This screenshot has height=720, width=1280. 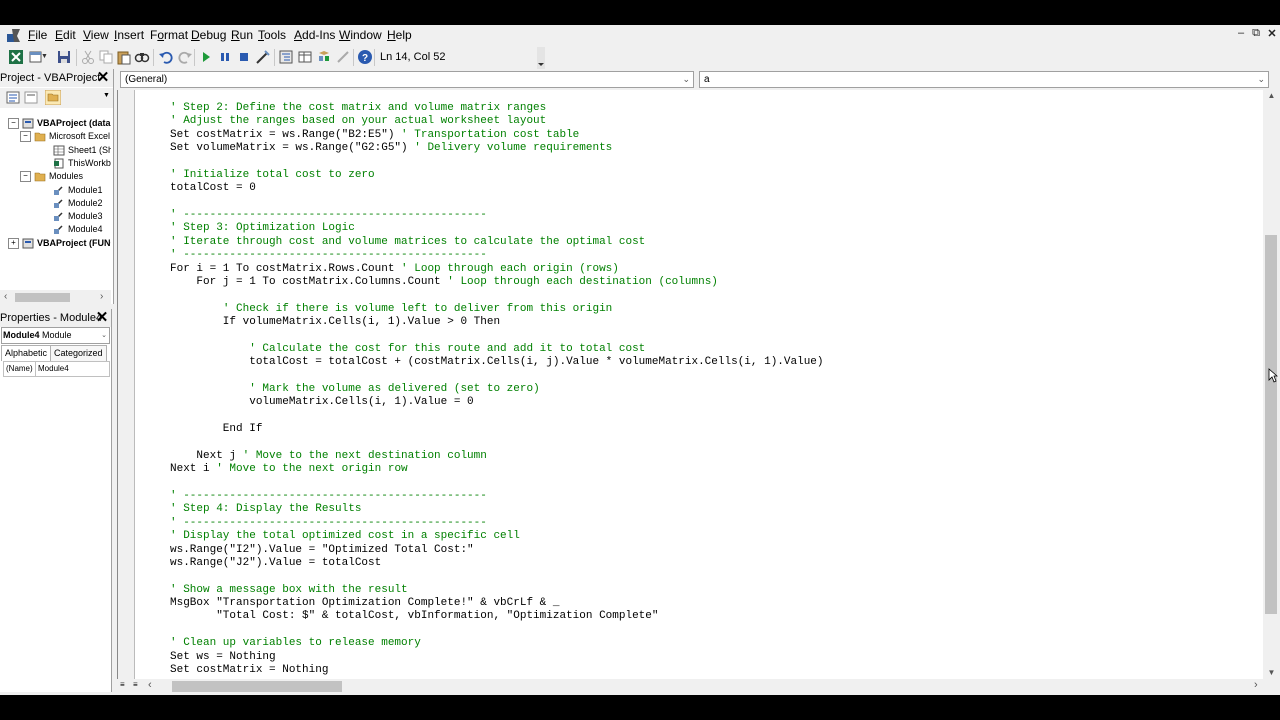 What do you see at coordinates (13, 244) in the screenshot?
I see `expand-icon: +` at bounding box center [13, 244].